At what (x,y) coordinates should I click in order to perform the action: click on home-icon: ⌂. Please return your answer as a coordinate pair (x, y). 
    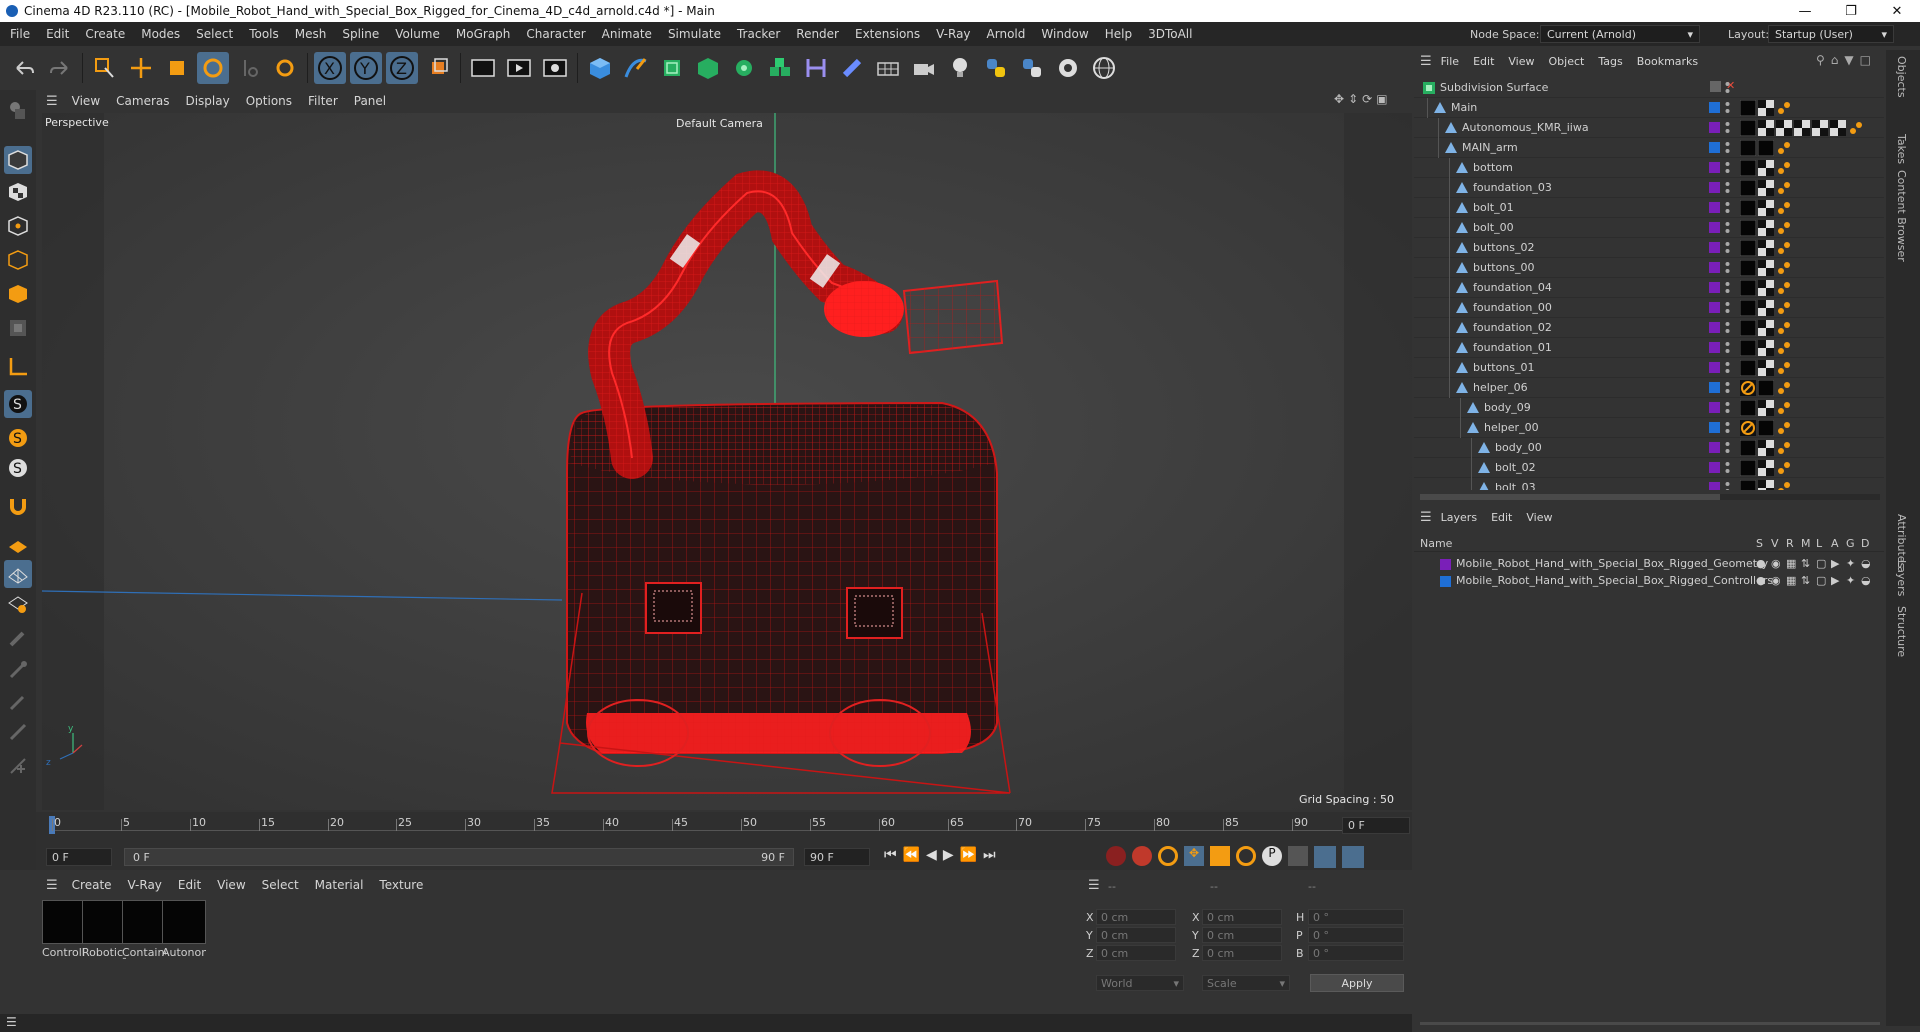
    Looking at the image, I should click on (1835, 60).